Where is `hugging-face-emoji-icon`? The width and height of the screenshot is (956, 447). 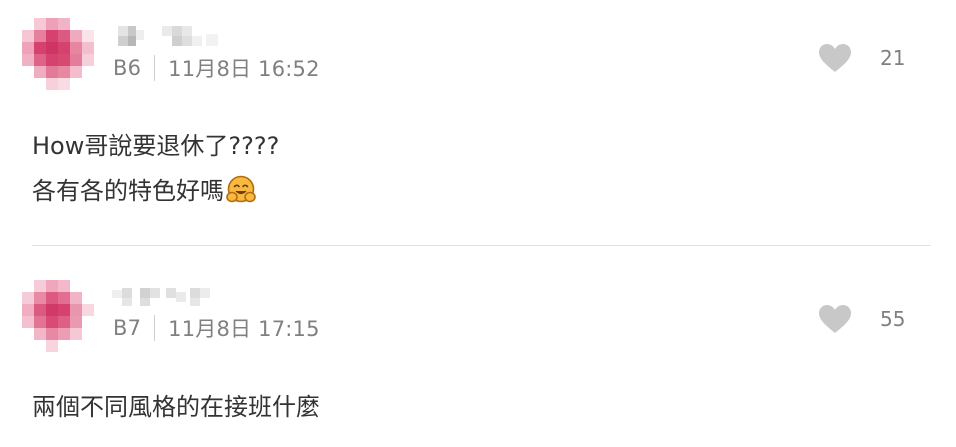
hugging-face-emoji-icon is located at coordinates (241, 189).